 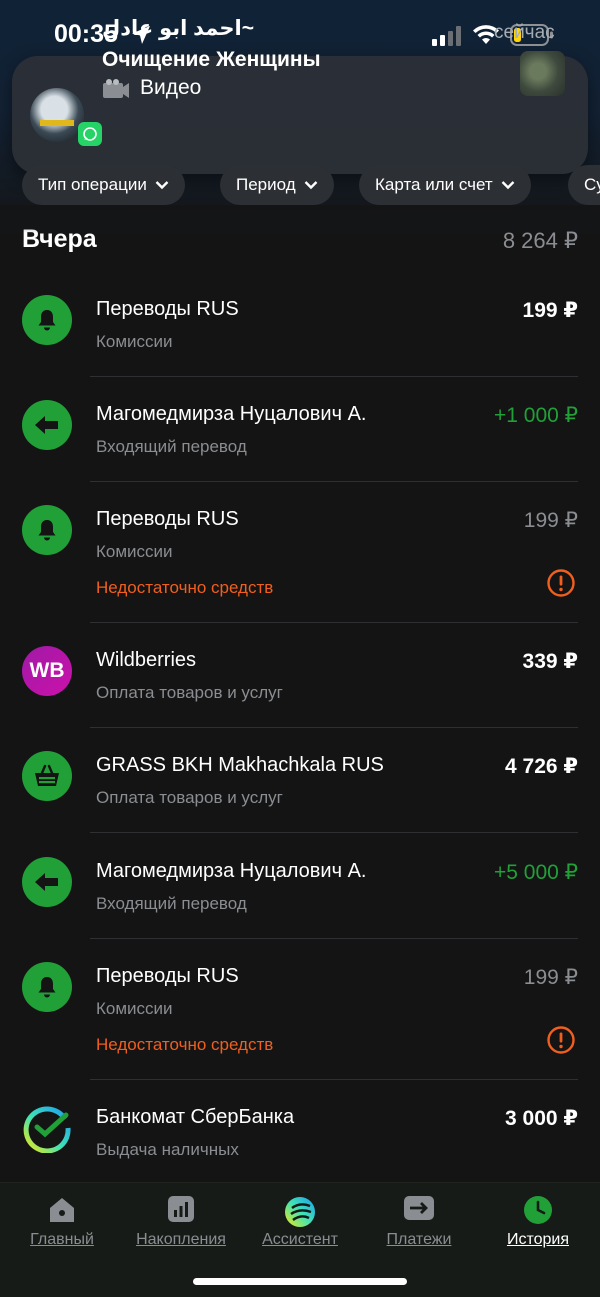 What do you see at coordinates (181, 1239) in the screenshot?
I see `nav-label: Накопления` at bounding box center [181, 1239].